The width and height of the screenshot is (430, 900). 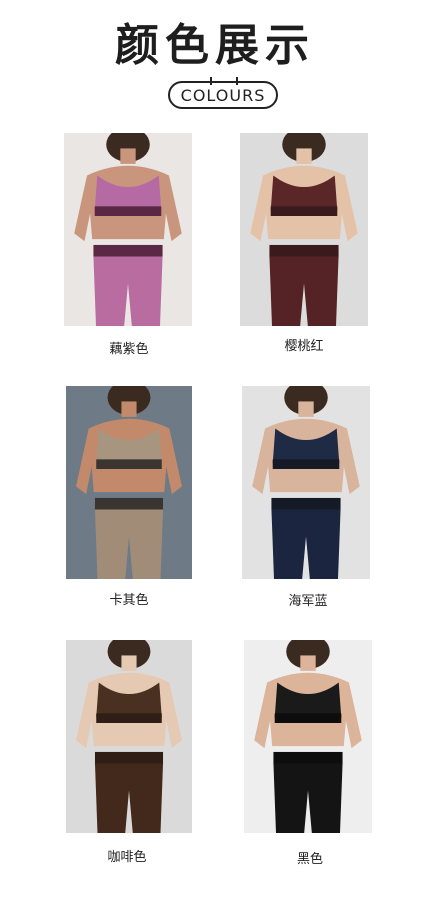 I want to click on swatch-photo-black, so click(x=308, y=736).